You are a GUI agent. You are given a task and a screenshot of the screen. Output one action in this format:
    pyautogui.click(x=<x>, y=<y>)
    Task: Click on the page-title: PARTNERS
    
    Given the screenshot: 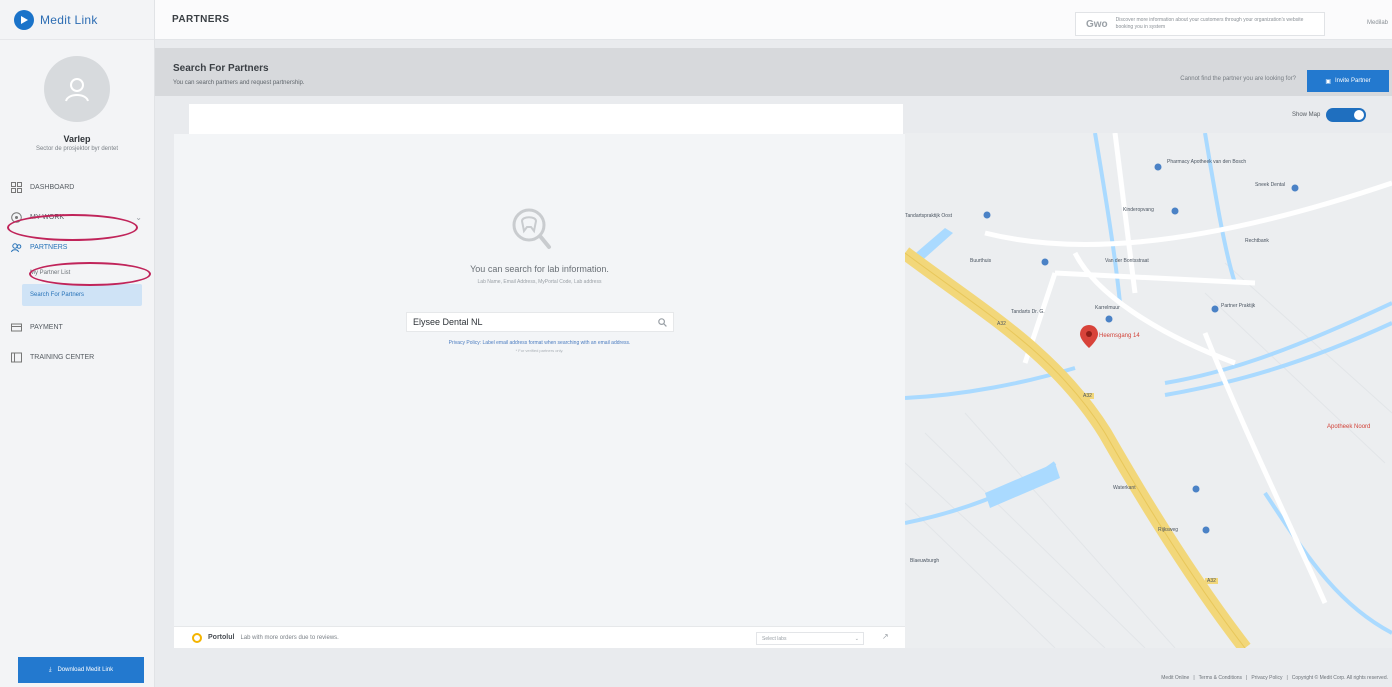 What is the action you would take?
    pyautogui.click(x=201, y=19)
    